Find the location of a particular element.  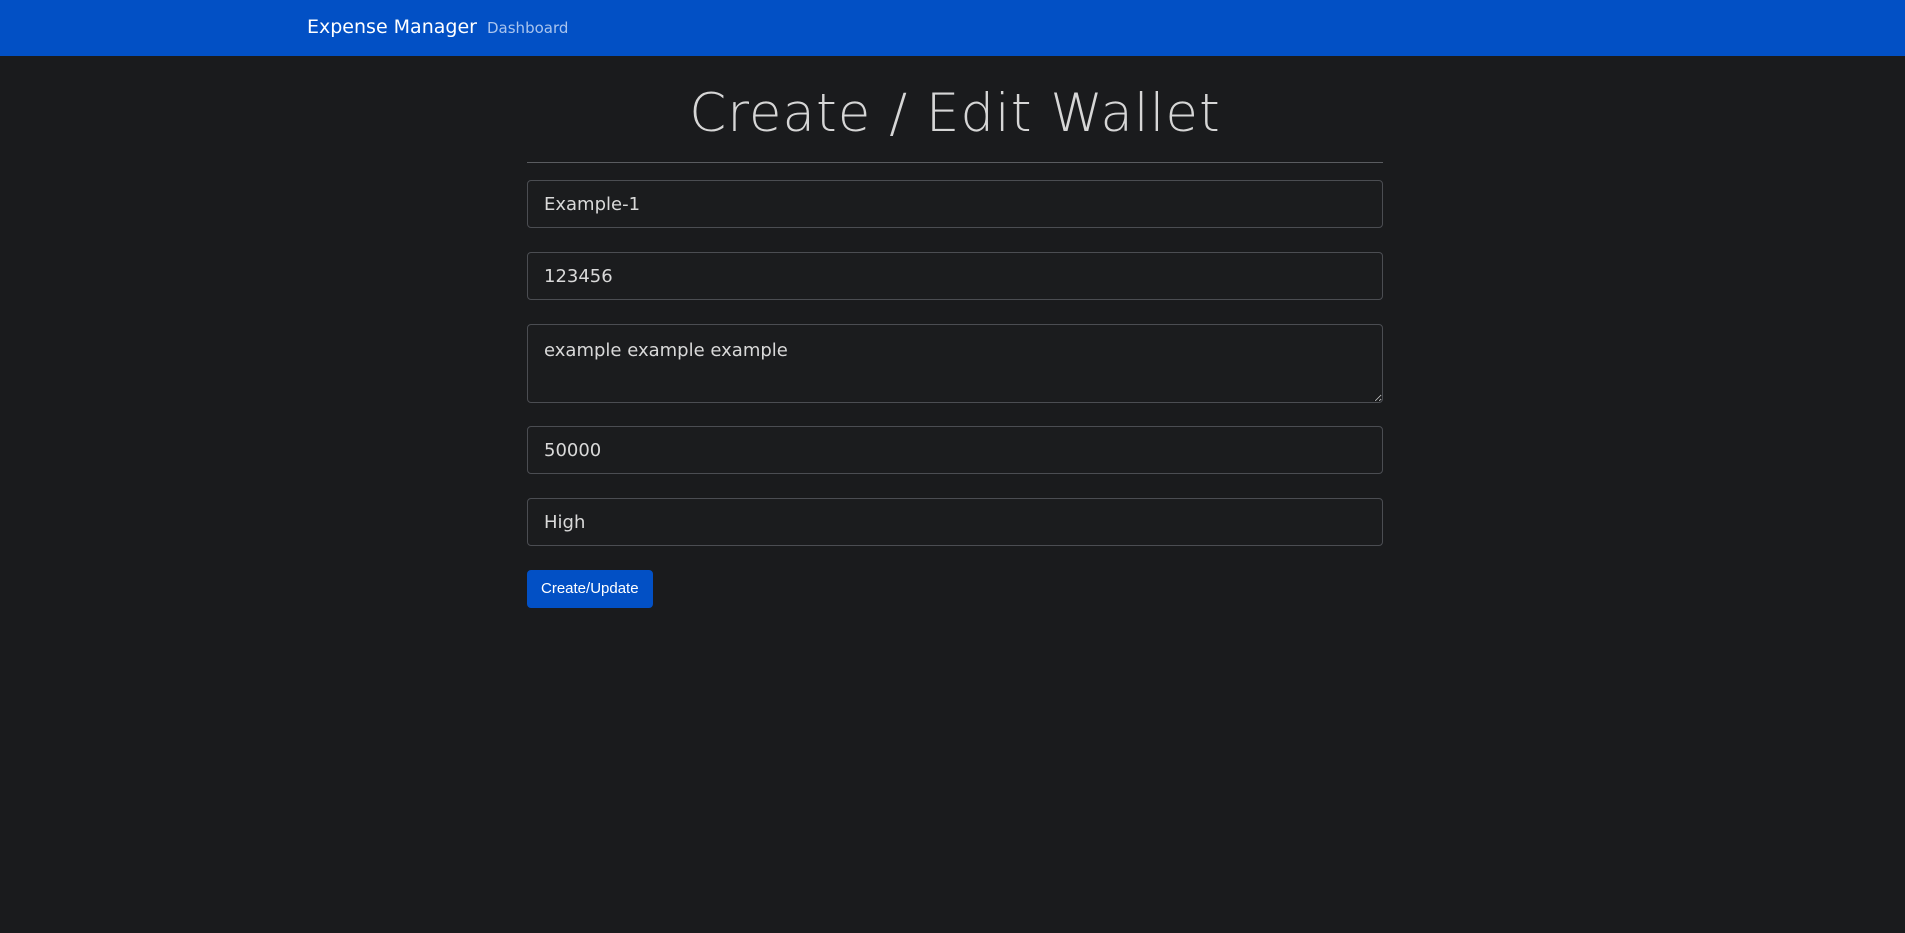

priority-input is located at coordinates (955, 522).